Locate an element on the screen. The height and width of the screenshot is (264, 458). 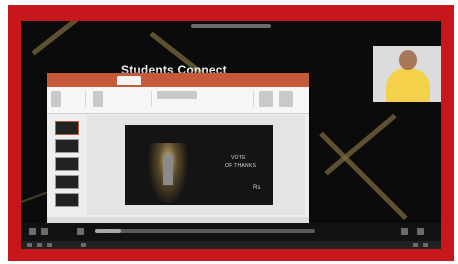
participant-avatar is located at coordinates (408, 60).